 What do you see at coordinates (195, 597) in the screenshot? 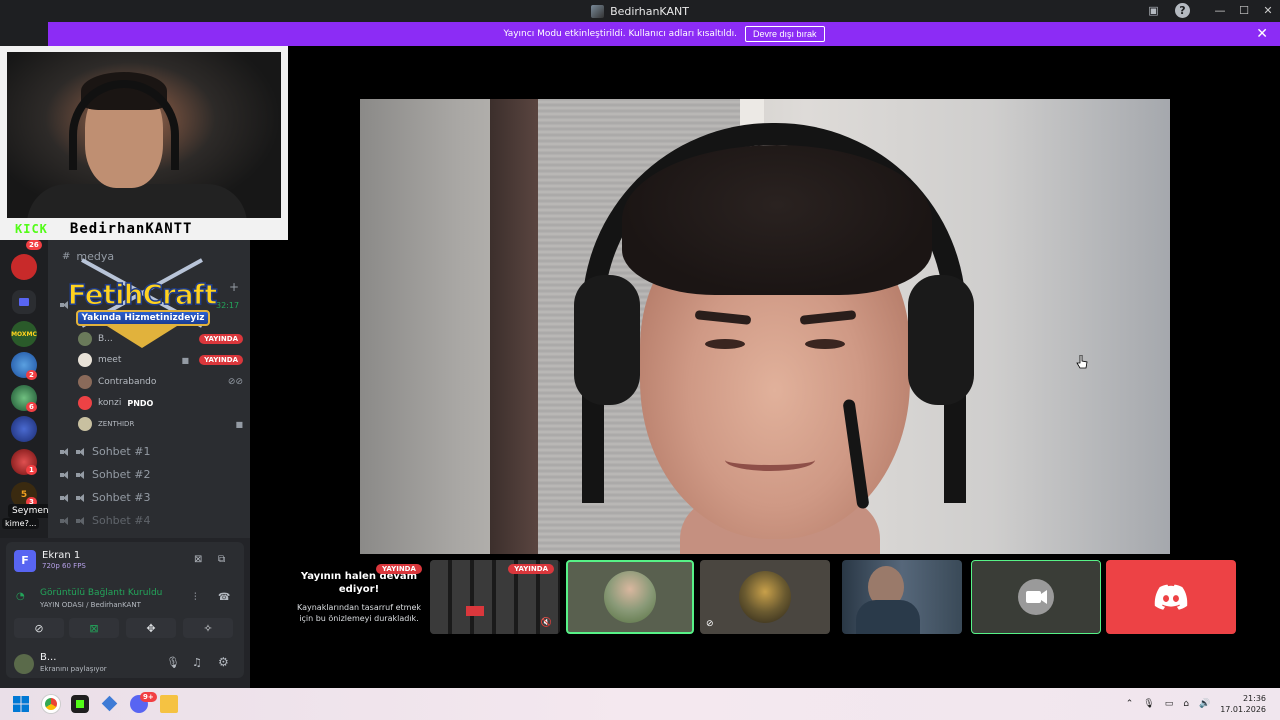
I see `noise-suppression-icon: ⫶` at bounding box center [195, 597].